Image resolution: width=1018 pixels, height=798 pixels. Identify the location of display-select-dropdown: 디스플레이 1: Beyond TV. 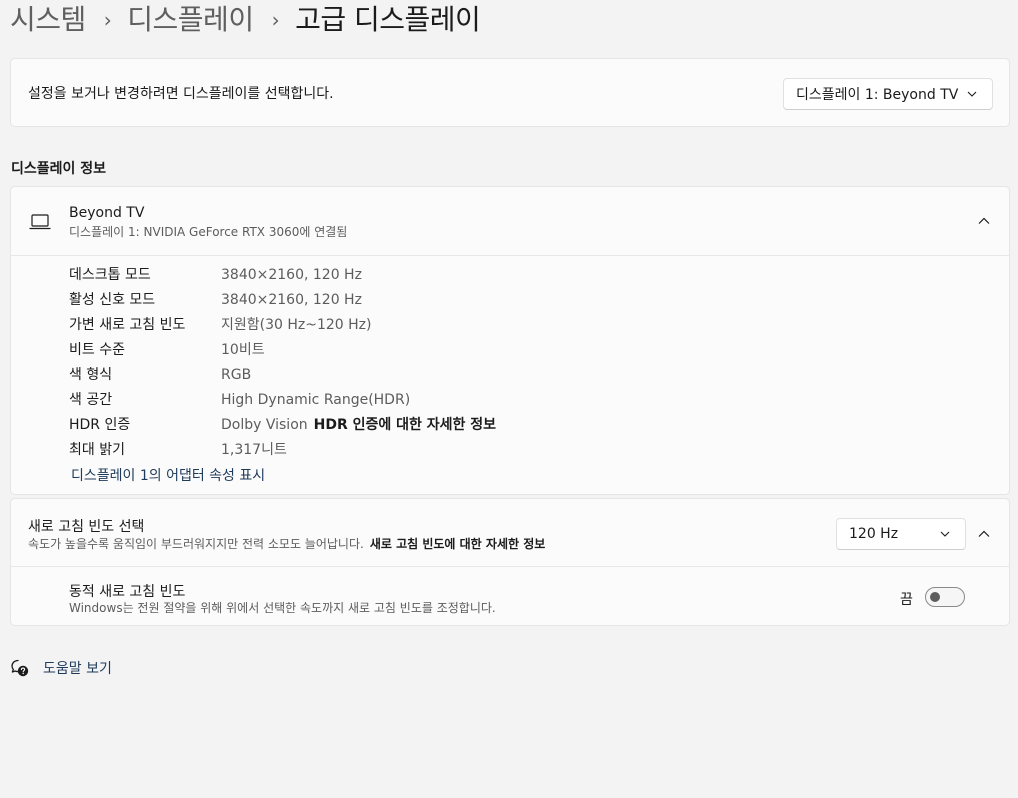
(888, 94).